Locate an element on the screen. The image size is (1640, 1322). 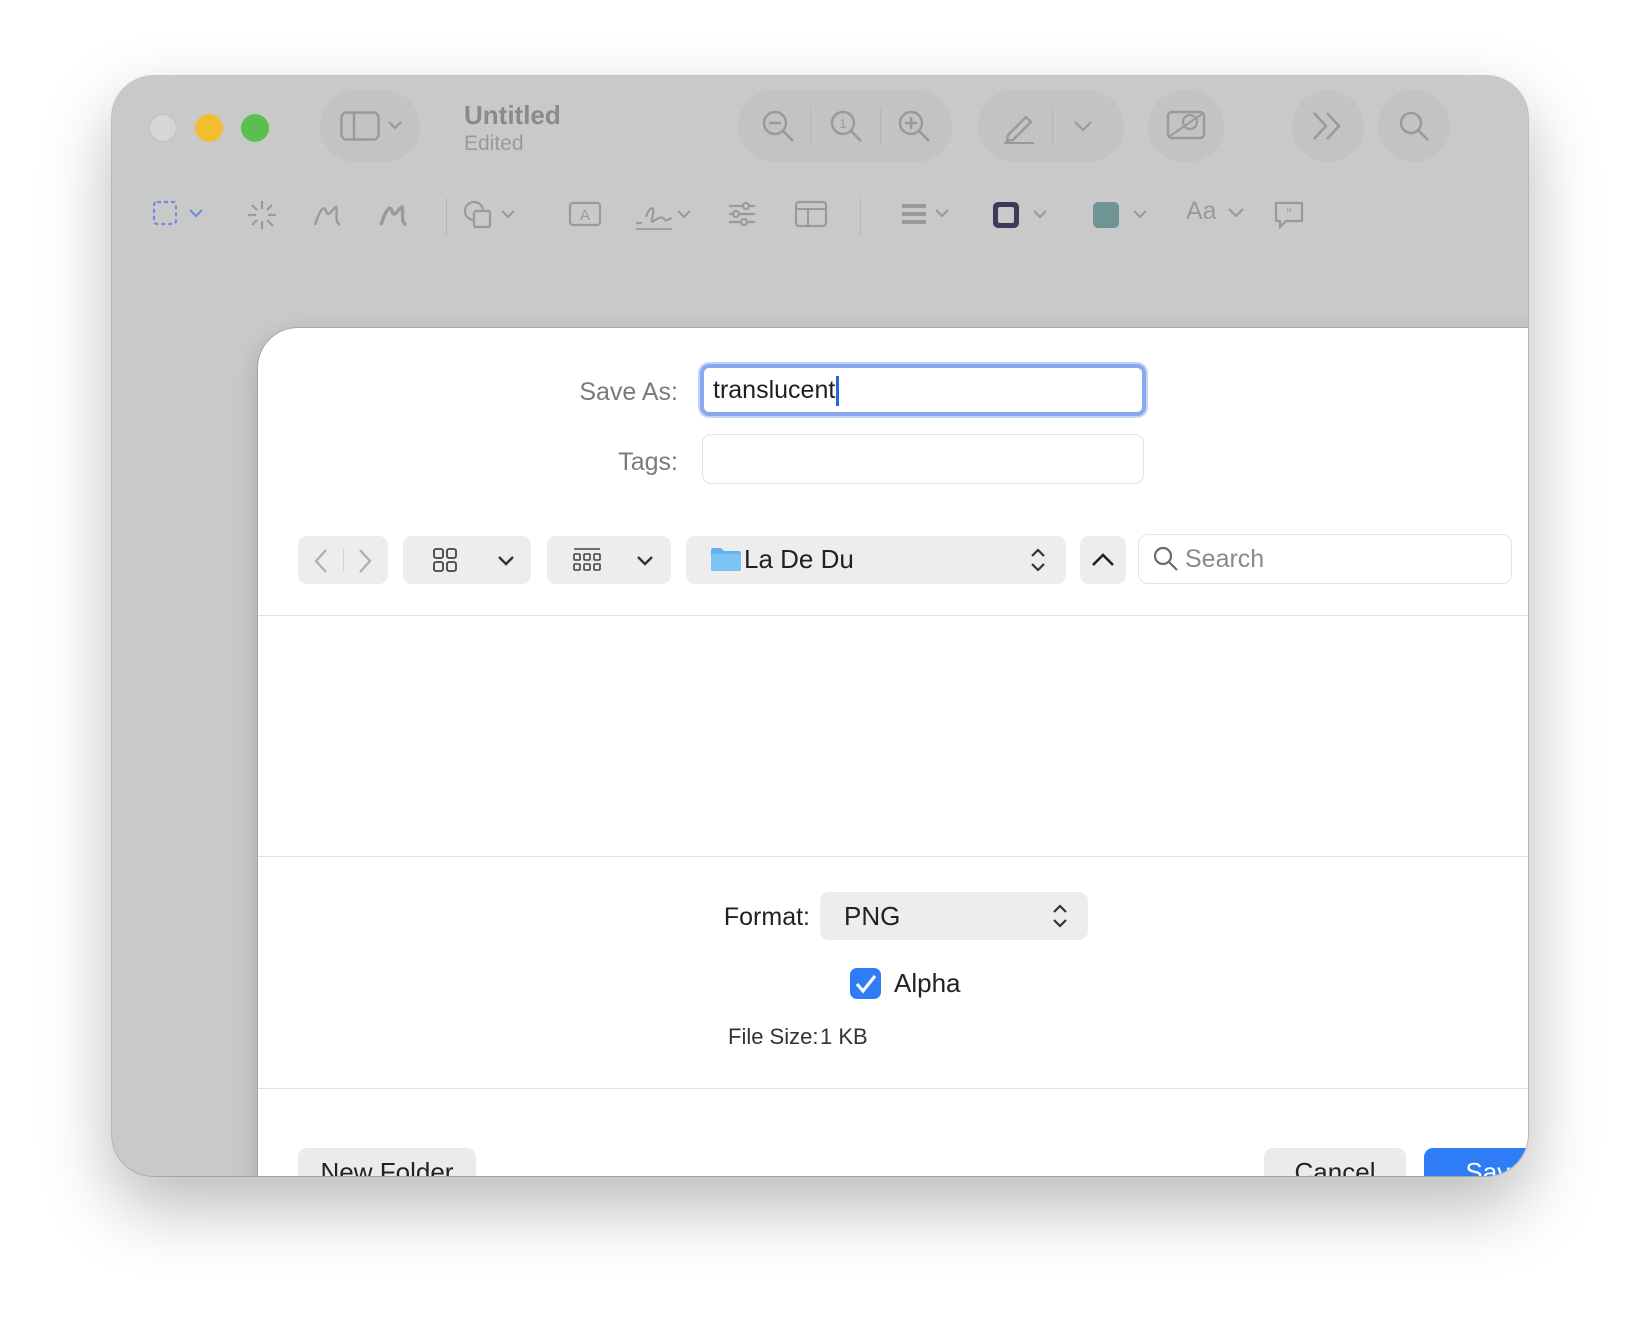
close-button is located at coordinates (163, 128).